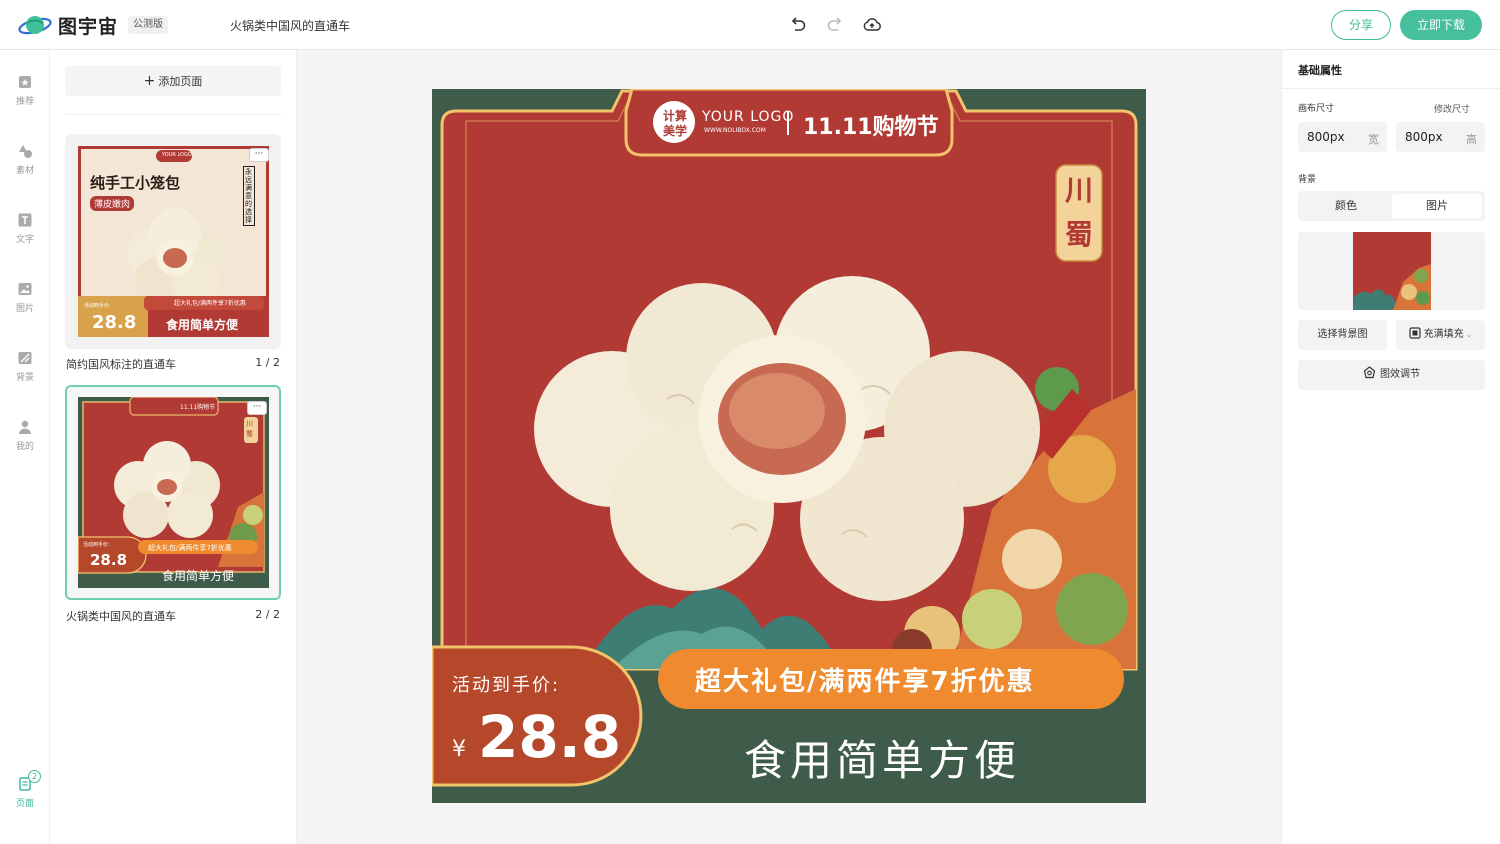 This screenshot has height=844, width=1500. I want to click on price-value: 28.8, so click(549, 737).